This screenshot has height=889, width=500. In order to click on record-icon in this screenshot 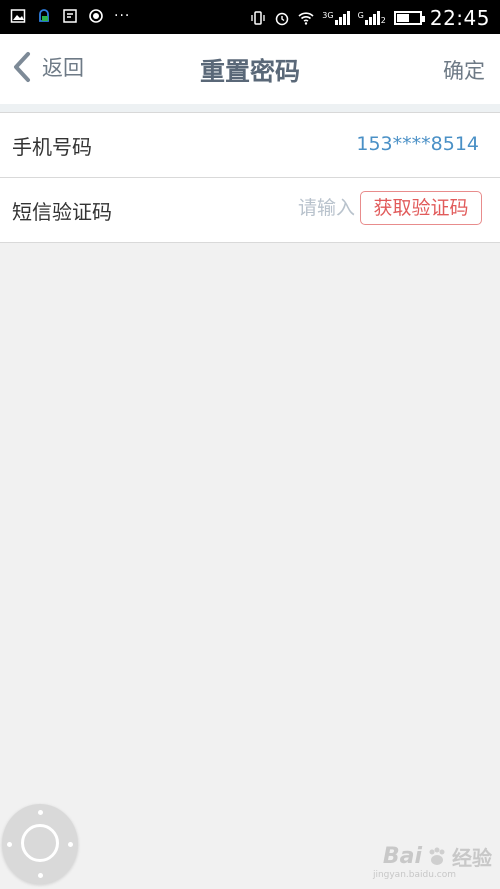, I will do `click(96, 16)`.